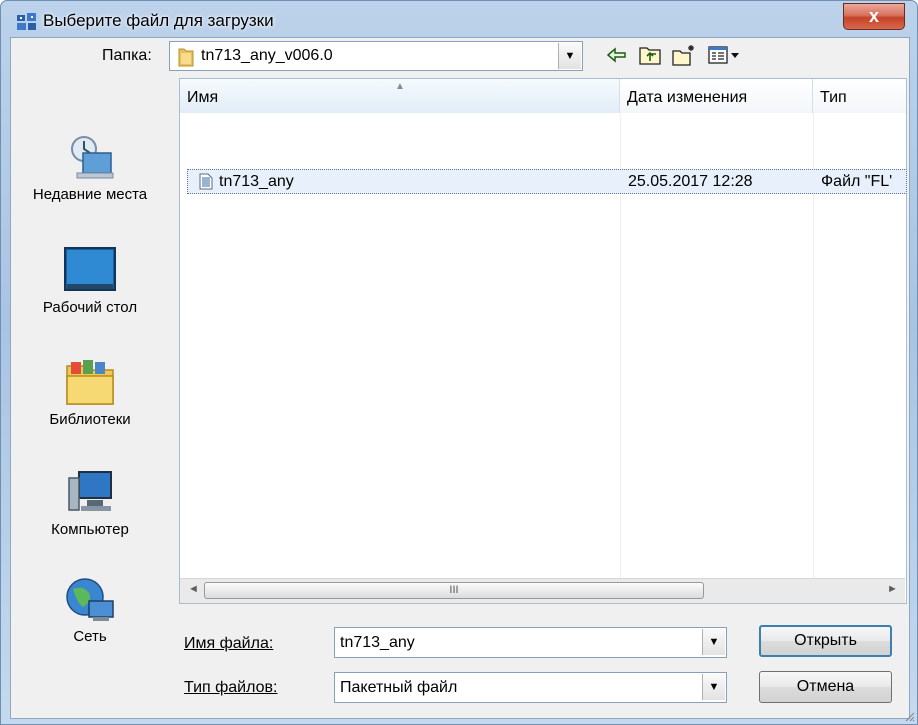  Describe the element at coordinates (724, 55) in the screenshot. I see `view-menu-icon` at that location.